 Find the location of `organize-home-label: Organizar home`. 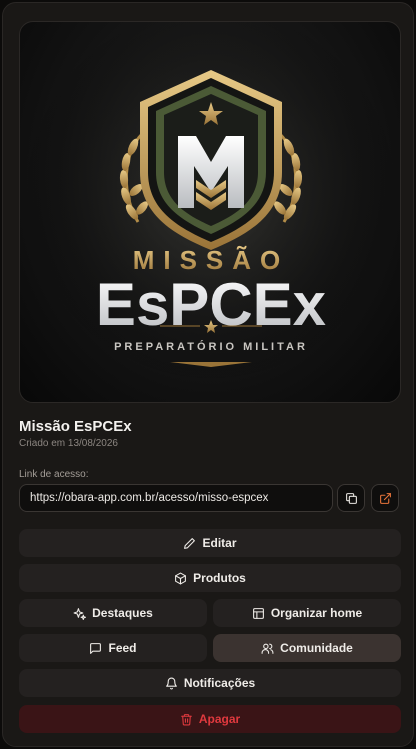

organize-home-label: Organizar home is located at coordinates (316, 613).